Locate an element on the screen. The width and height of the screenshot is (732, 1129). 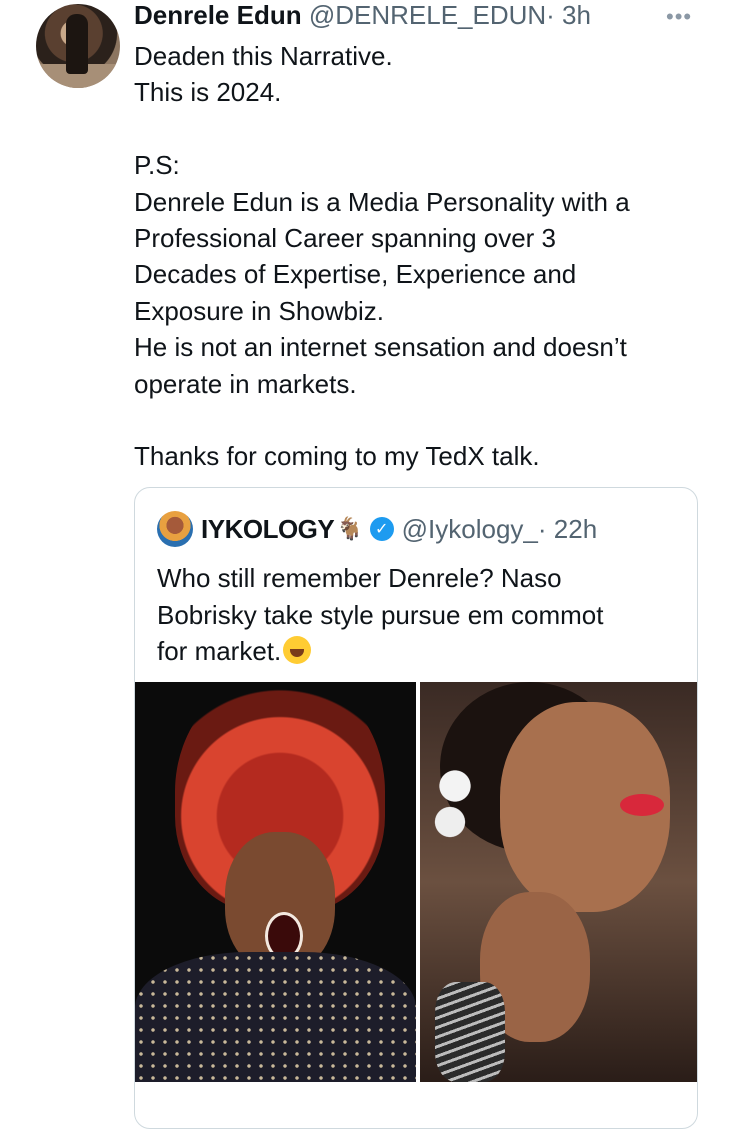
verified-badge-icon: ✓ is located at coordinates (381, 529).